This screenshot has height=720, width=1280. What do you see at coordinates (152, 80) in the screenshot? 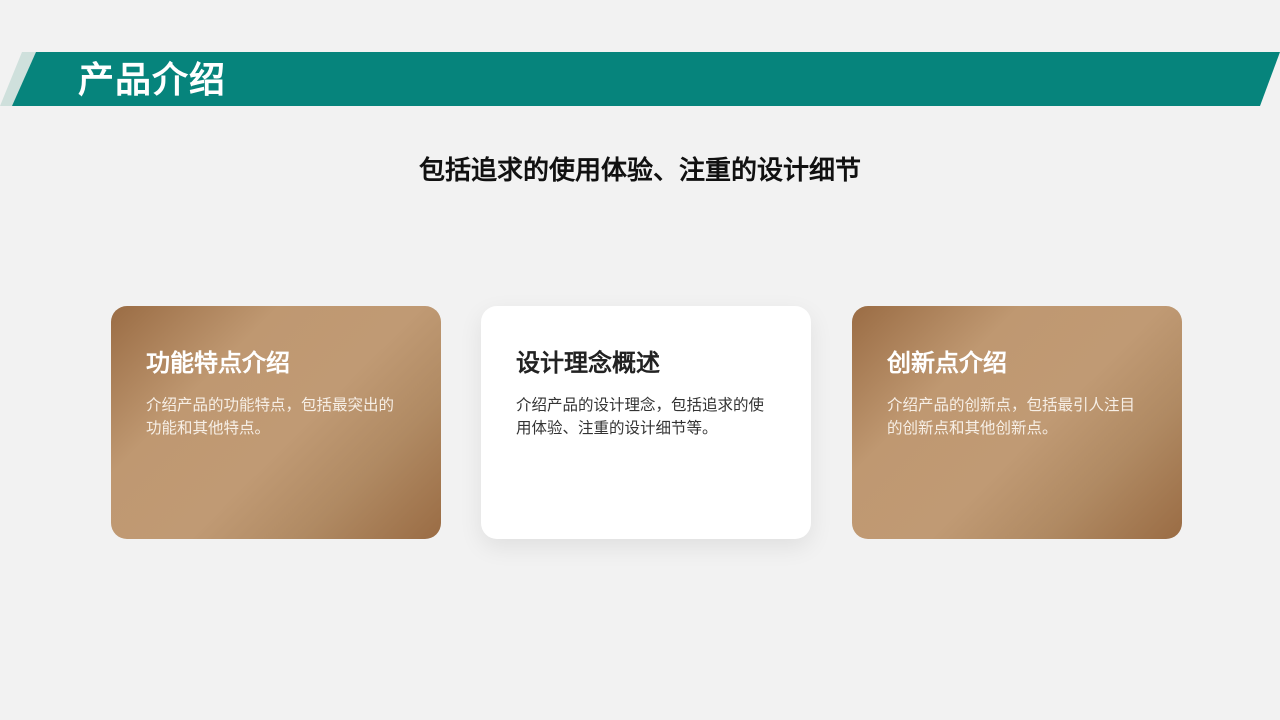
I see `page-title: 产品介绍` at bounding box center [152, 80].